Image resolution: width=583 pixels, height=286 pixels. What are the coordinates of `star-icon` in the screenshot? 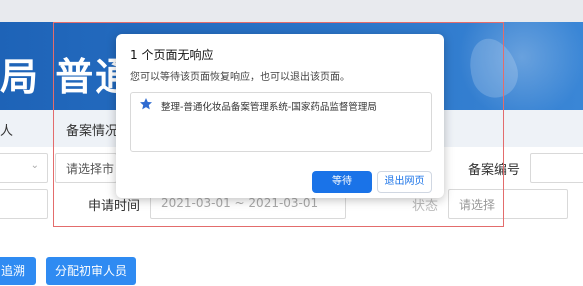 It's located at (146, 104).